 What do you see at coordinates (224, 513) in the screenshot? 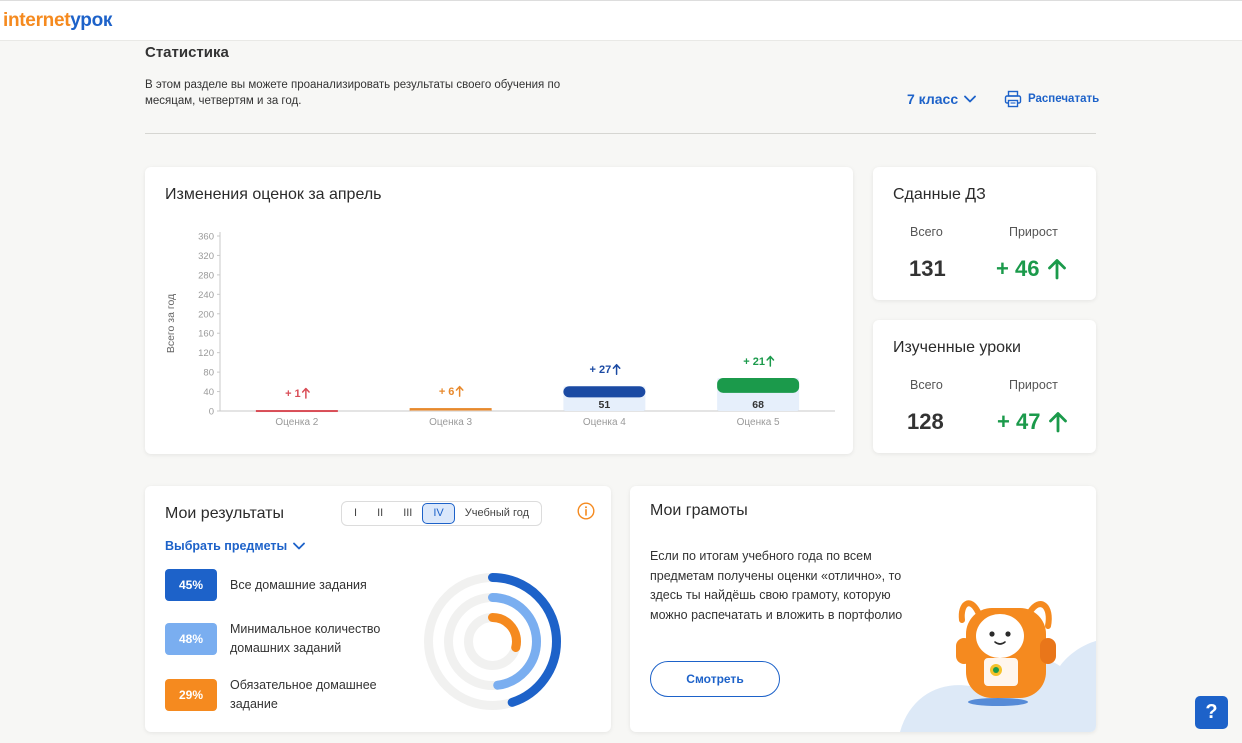
I see `my-results-title: Мои результаты` at bounding box center [224, 513].